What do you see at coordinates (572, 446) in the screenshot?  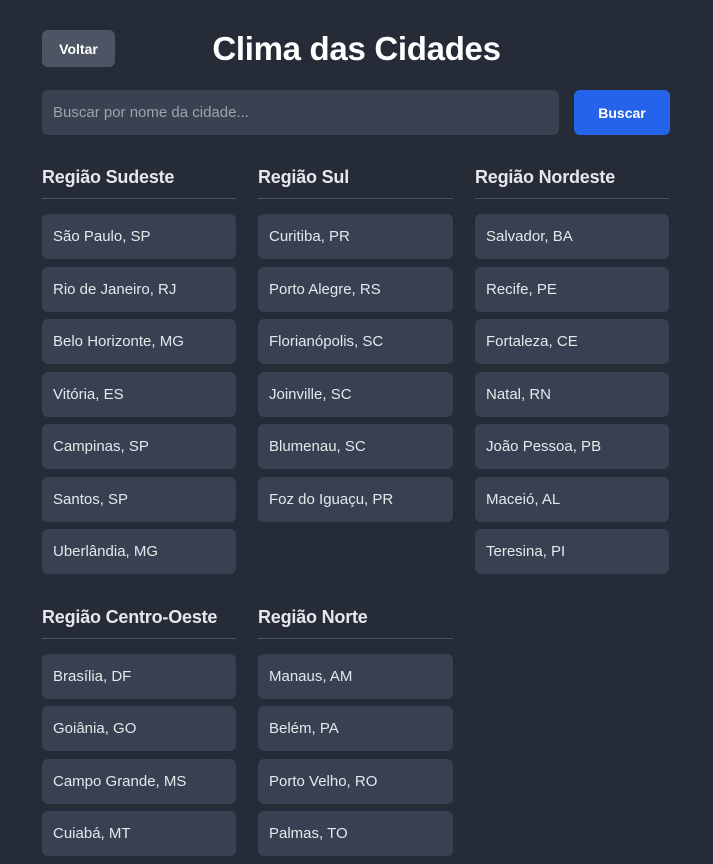 I see `city-item: João Pessoa, PB` at bounding box center [572, 446].